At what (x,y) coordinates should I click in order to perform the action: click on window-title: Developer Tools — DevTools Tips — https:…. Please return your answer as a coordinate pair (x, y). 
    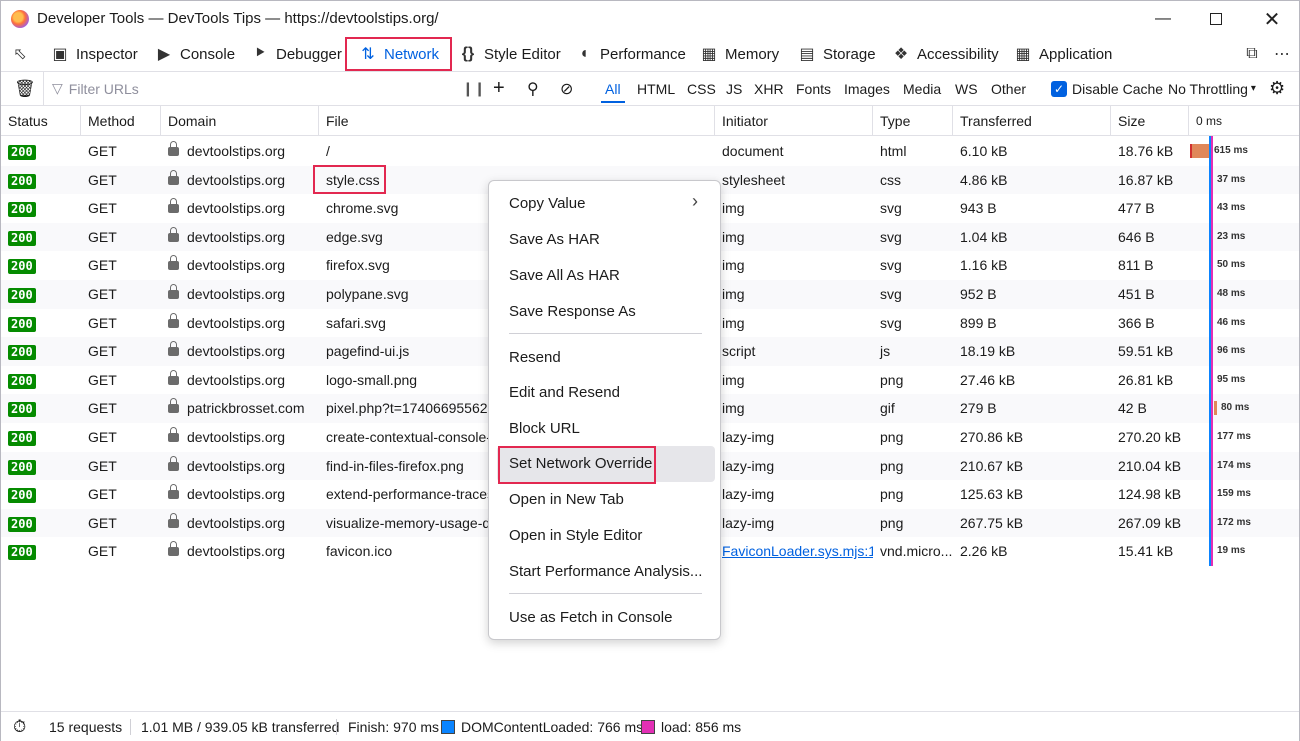
    Looking at the image, I should click on (238, 18).